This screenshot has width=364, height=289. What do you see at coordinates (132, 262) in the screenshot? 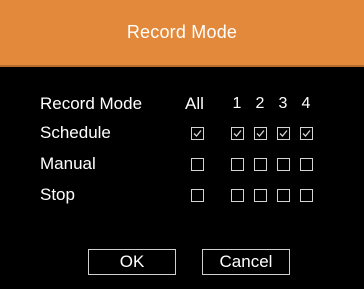
I see `ok-button: OK` at bounding box center [132, 262].